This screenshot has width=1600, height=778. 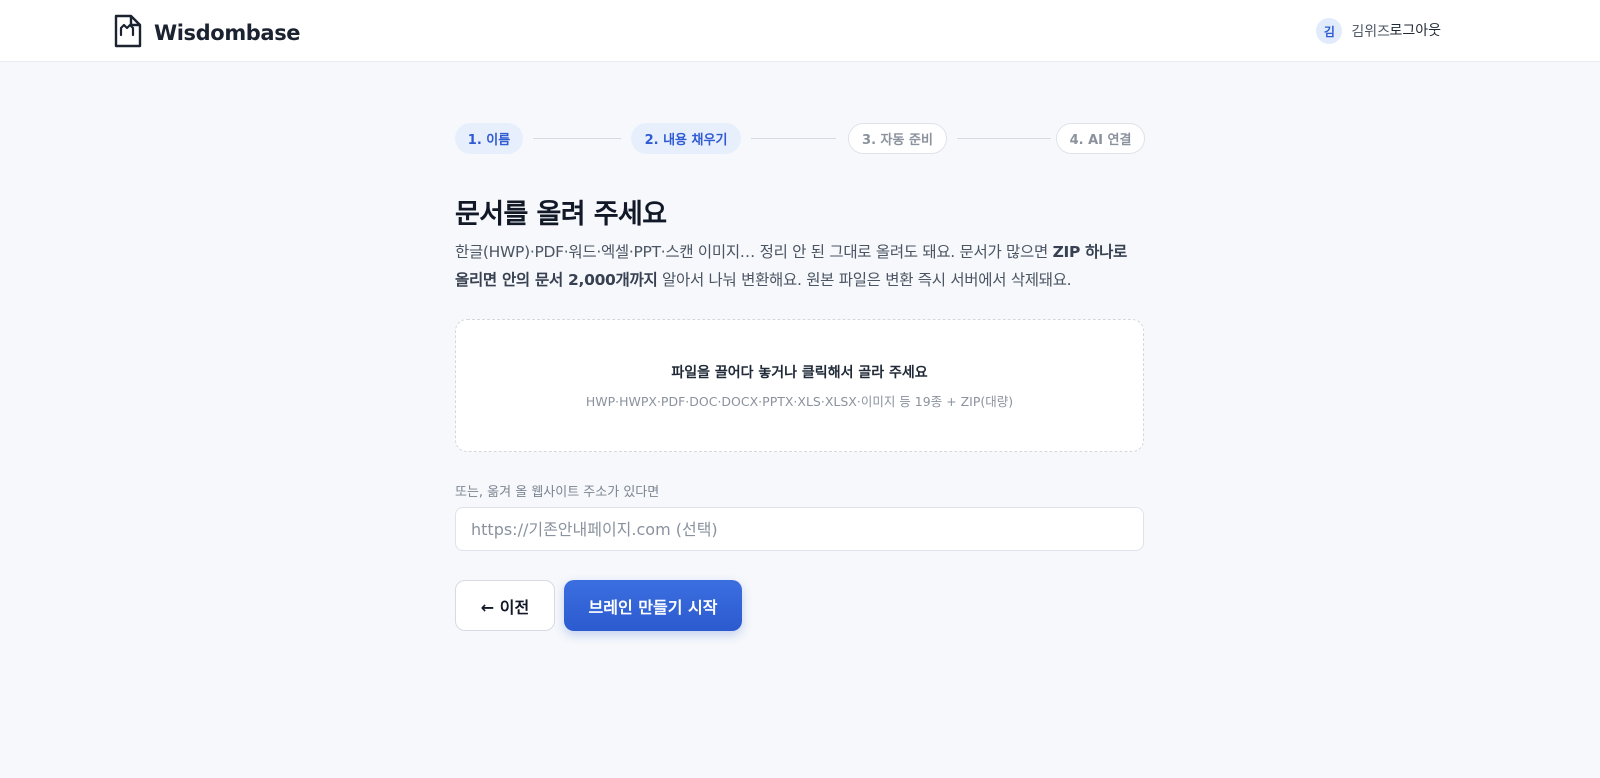 What do you see at coordinates (489, 138) in the screenshot?
I see `step-1-name: 1. 이름` at bounding box center [489, 138].